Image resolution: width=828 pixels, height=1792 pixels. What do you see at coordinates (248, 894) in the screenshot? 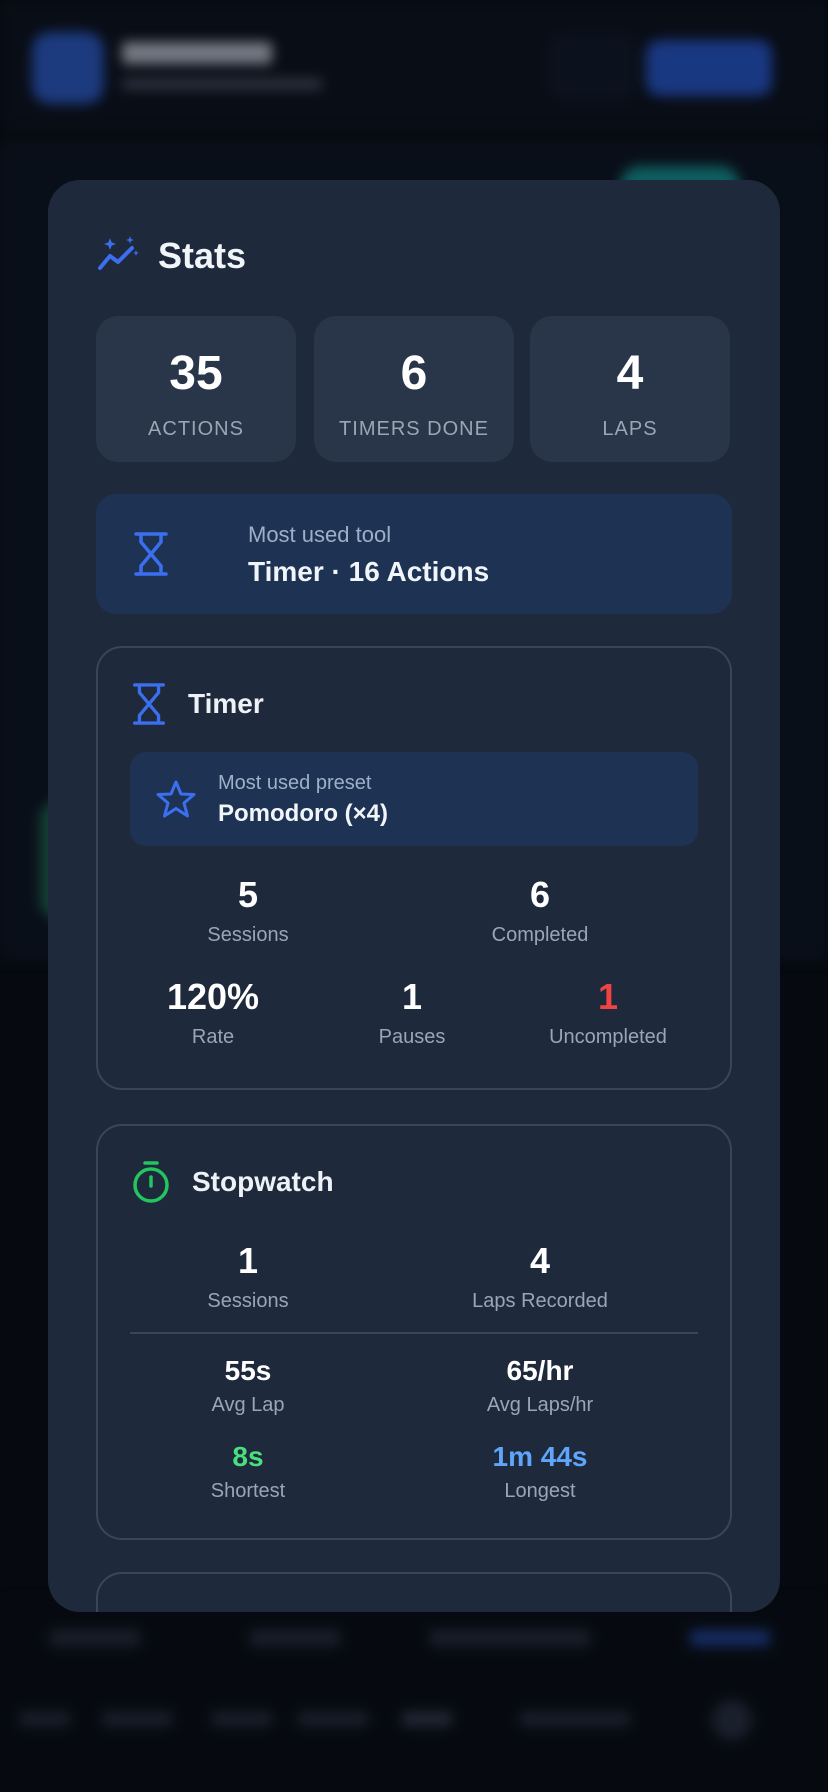
I see `metric-value: 5` at bounding box center [248, 894].